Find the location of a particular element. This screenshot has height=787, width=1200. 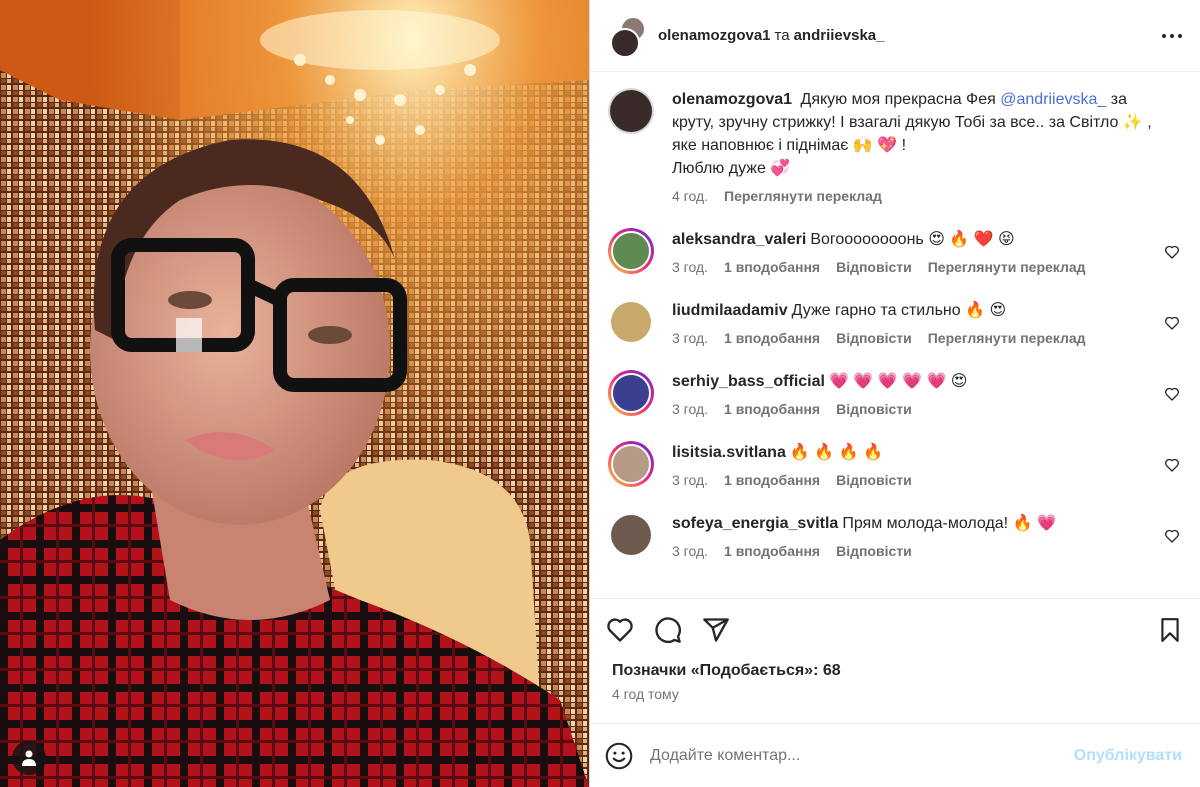

post-comment-button: Опублікувати is located at coordinates (1128, 756).